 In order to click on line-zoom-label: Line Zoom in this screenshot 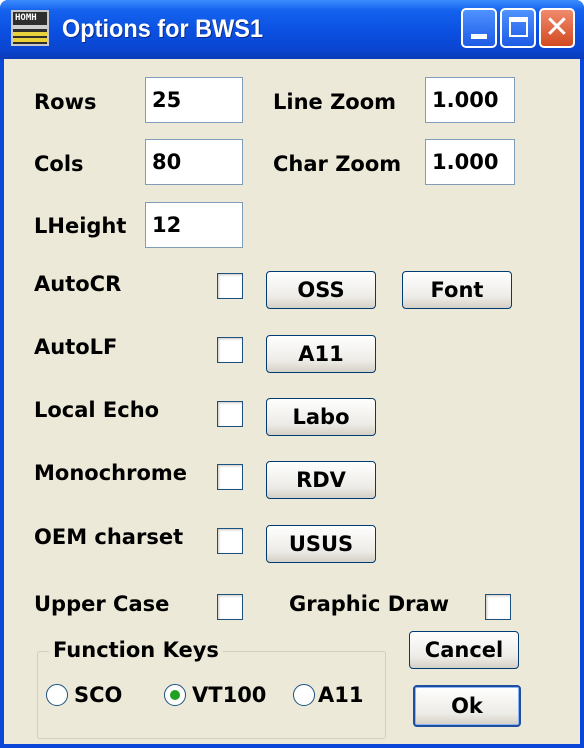, I will do `click(335, 102)`.